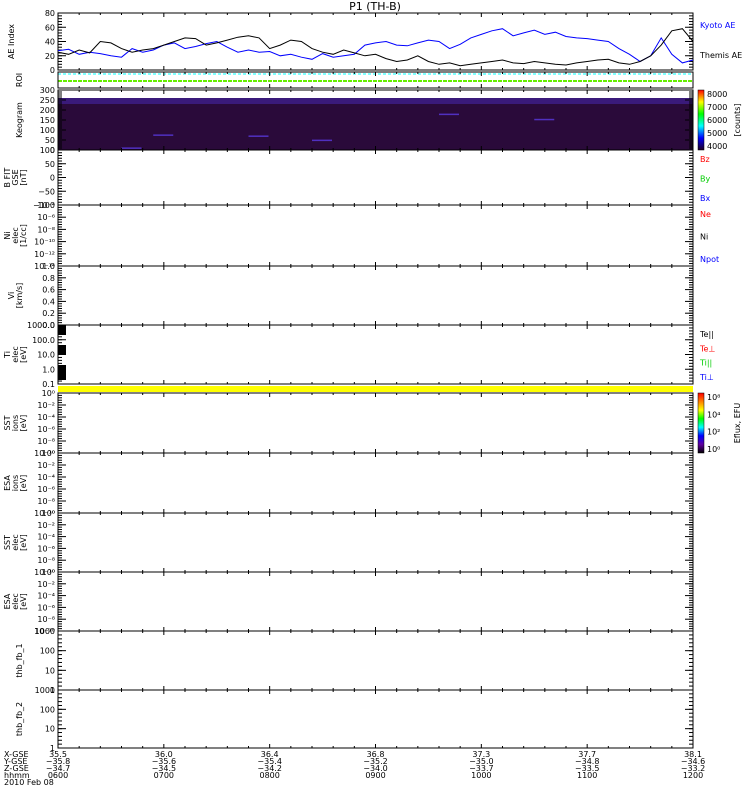  What do you see at coordinates (46, 355) in the screenshot?
I see `ti-tick-label: 10.0` at bounding box center [46, 355].